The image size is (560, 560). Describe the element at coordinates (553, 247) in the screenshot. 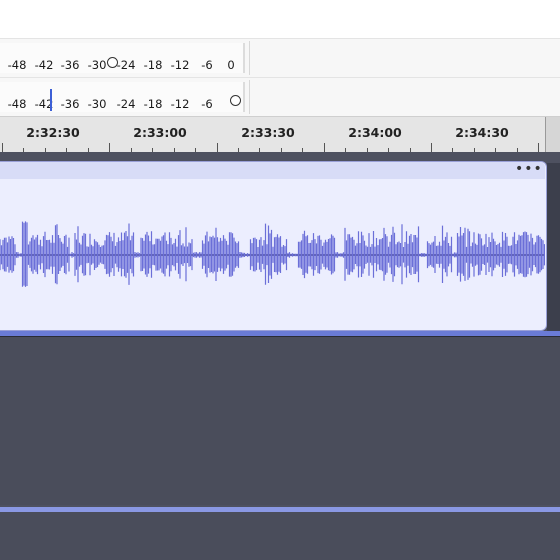

I see `clip-edge-shadow` at that location.